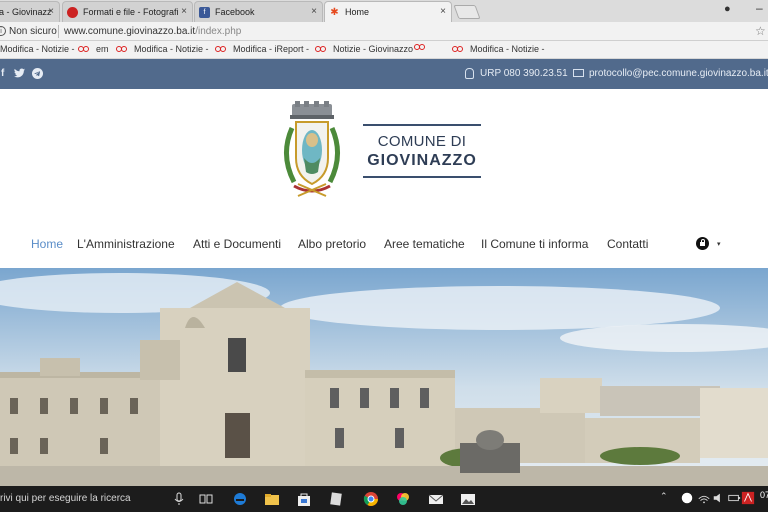 The image size is (768, 512). I want to click on new-tab-button, so click(467, 12).